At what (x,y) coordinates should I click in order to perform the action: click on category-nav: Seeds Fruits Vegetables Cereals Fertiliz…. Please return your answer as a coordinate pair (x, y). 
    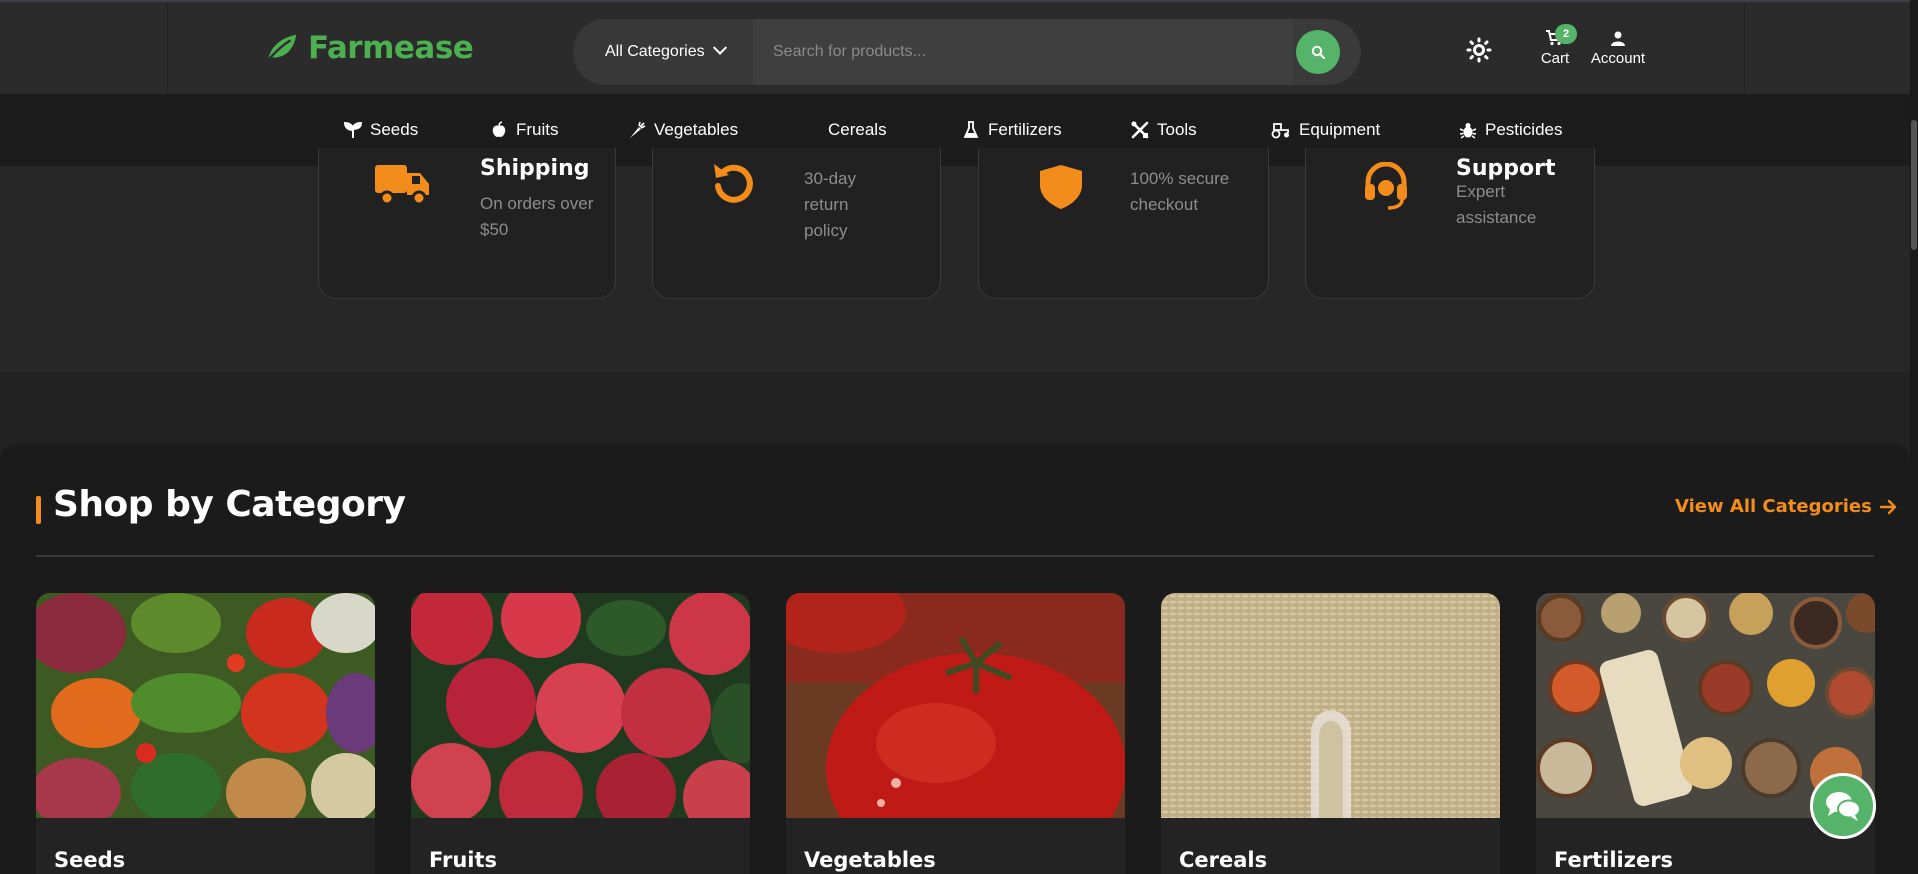
    Looking at the image, I should click on (959, 130).